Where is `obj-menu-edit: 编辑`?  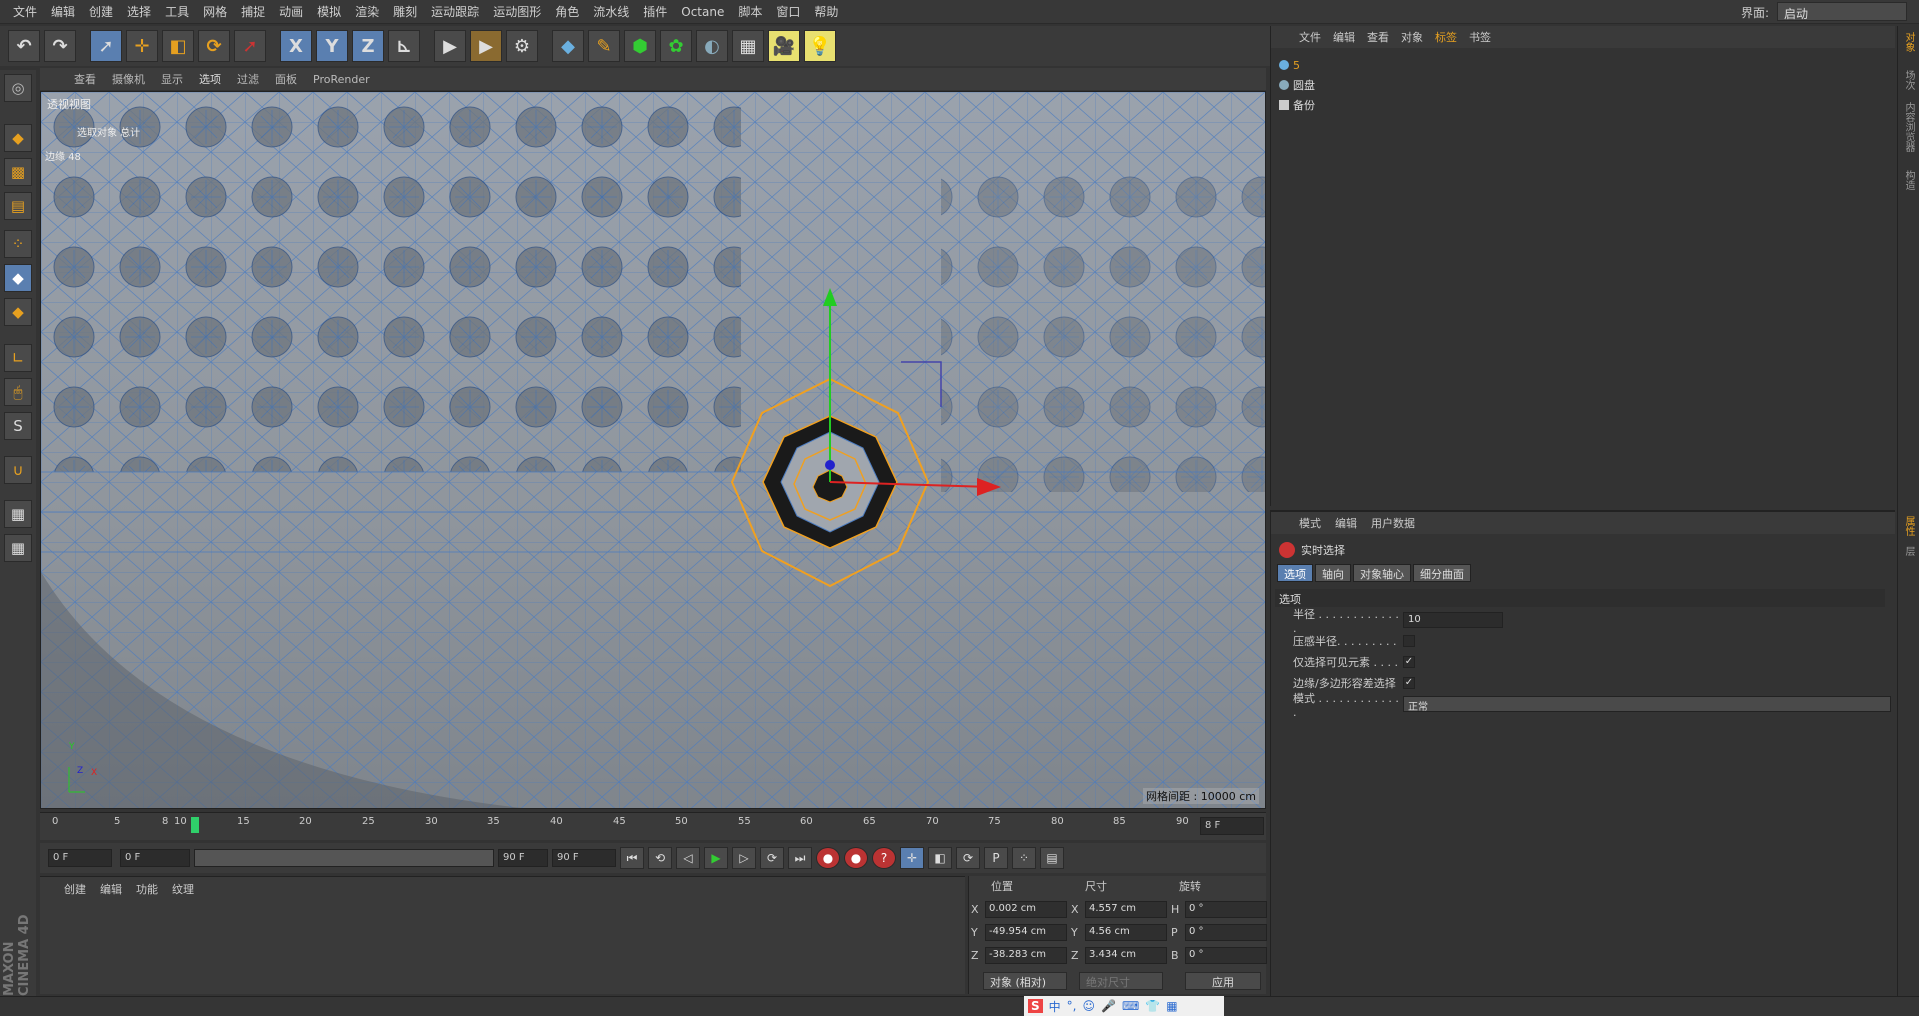 obj-menu-edit: 编辑 is located at coordinates (1344, 37).